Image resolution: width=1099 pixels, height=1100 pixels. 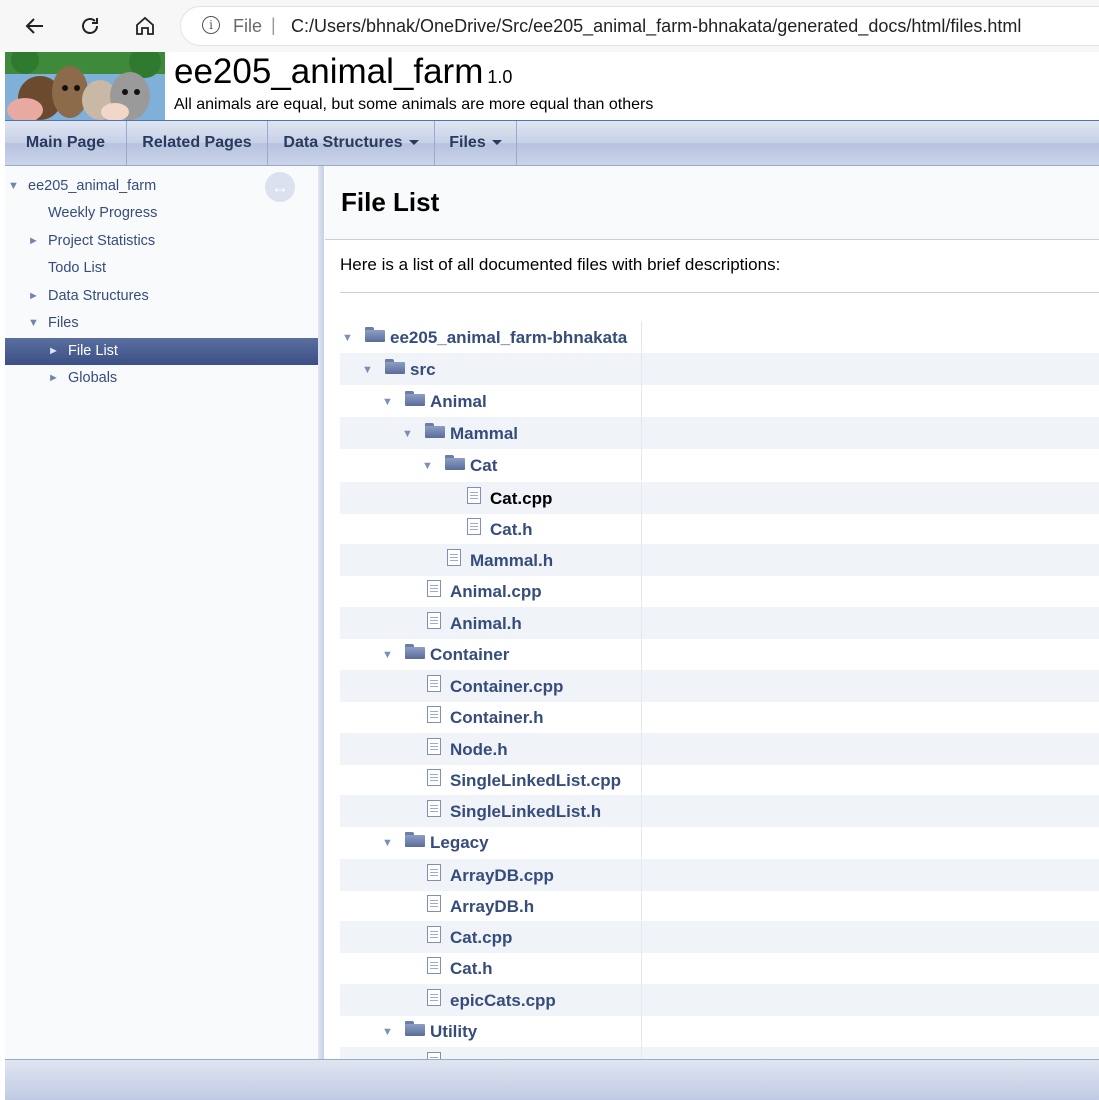 I want to click on folder-row: ▼ src, so click(x=719, y=369).